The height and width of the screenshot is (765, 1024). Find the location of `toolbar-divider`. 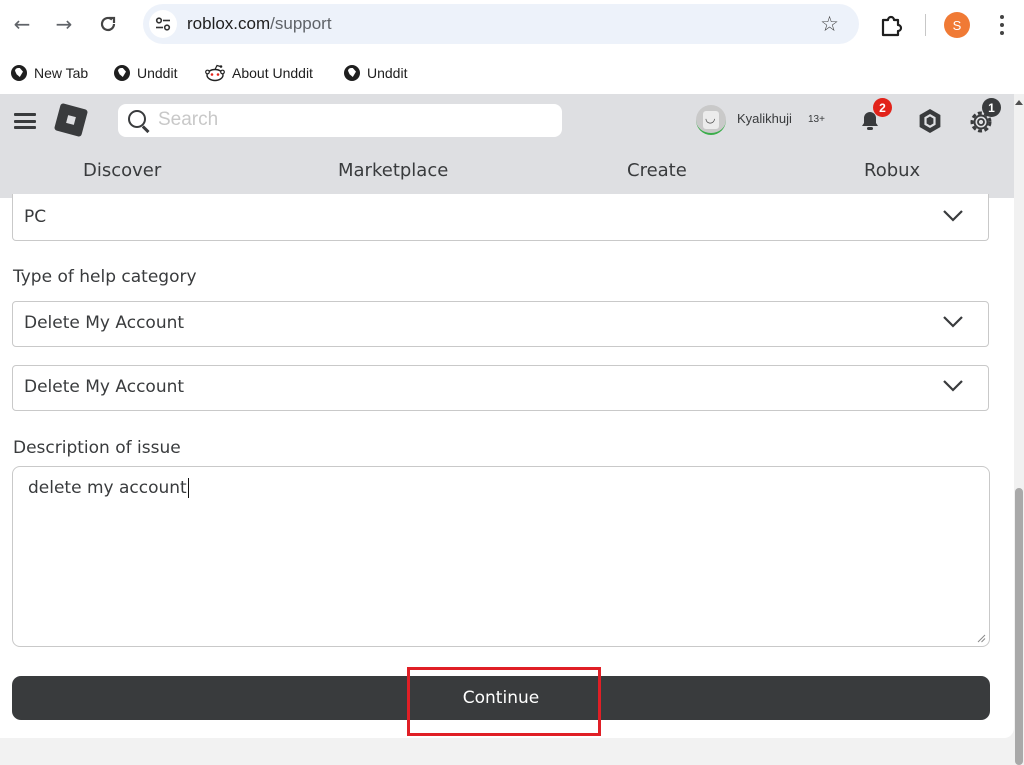

toolbar-divider is located at coordinates (925, 25).